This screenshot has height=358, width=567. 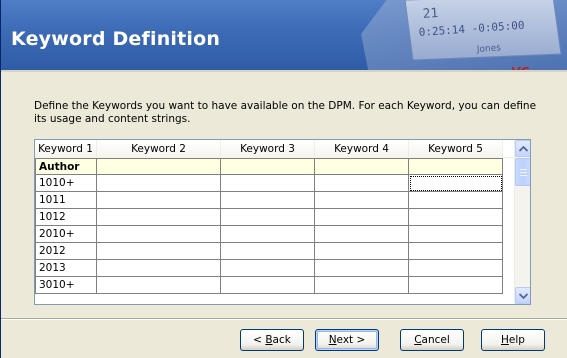 What do you see at coordinates (430, 14) in the screenshot?
I see `device-line1: 21` at bounding box center [430, 14].